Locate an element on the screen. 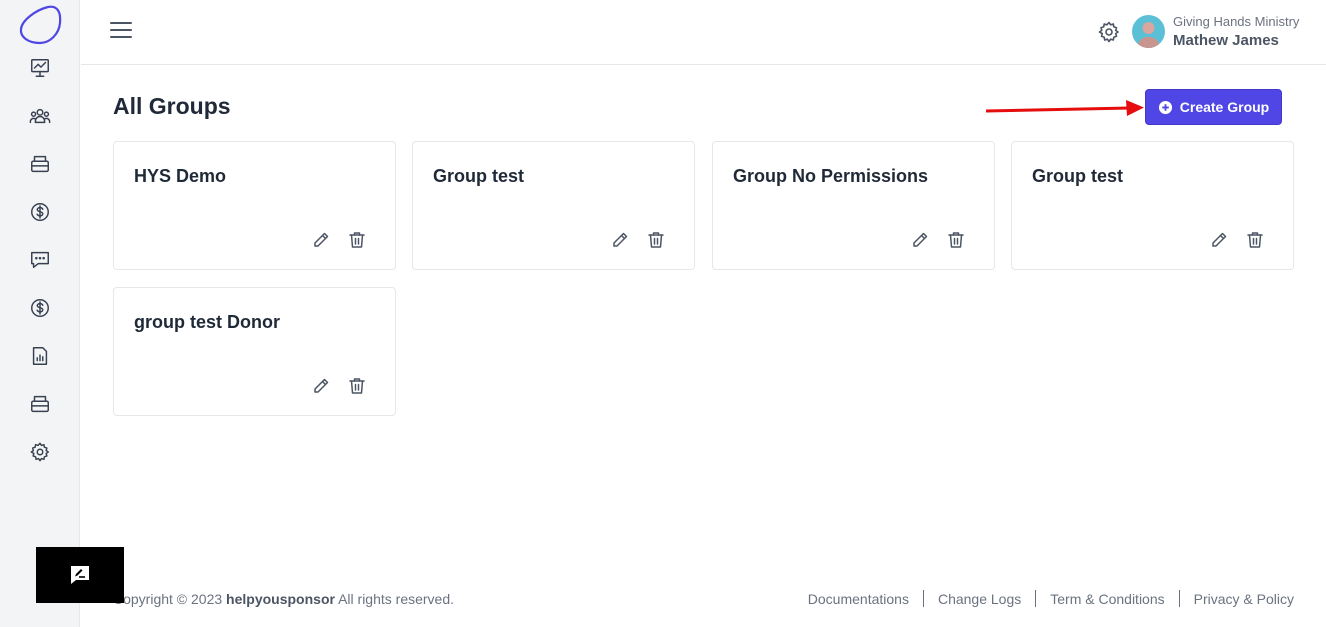 This screenshot has width=1326, height=627. presentation-chart-icon is located at coordinates (40, 68).